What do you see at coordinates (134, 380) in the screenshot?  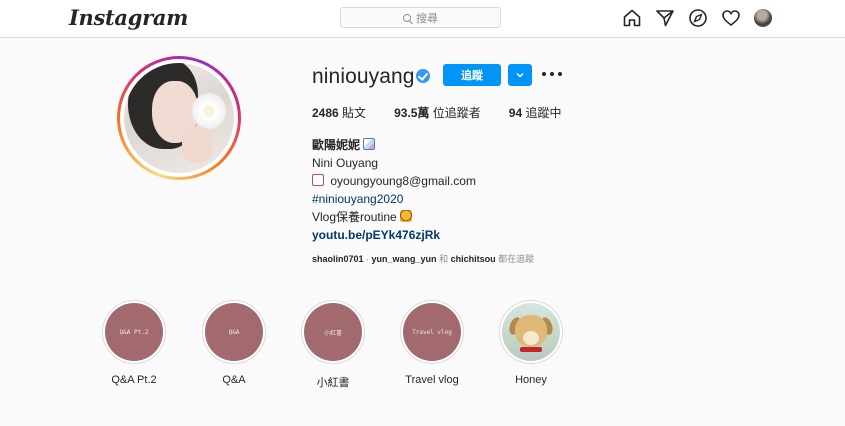 I see `highlight-label: Q&A Pt.2` at bounding box center [134, 380].